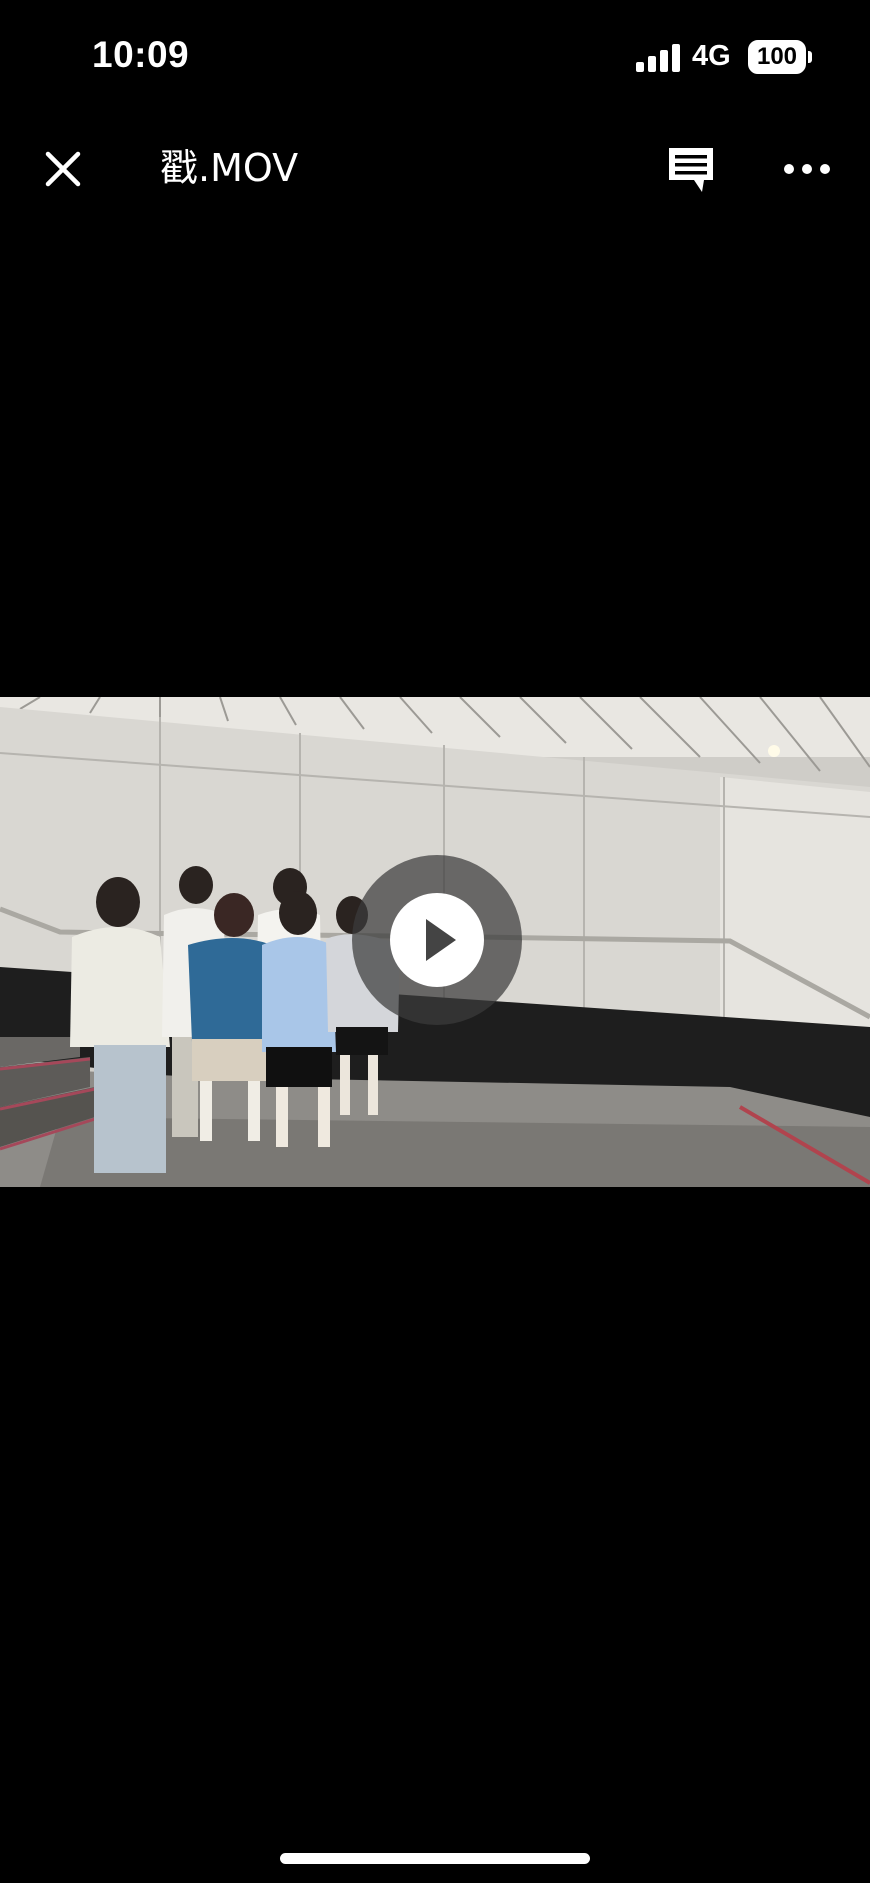 This screenshot has width=870, height=1883. I want to click on play-button, so click(437, 940).